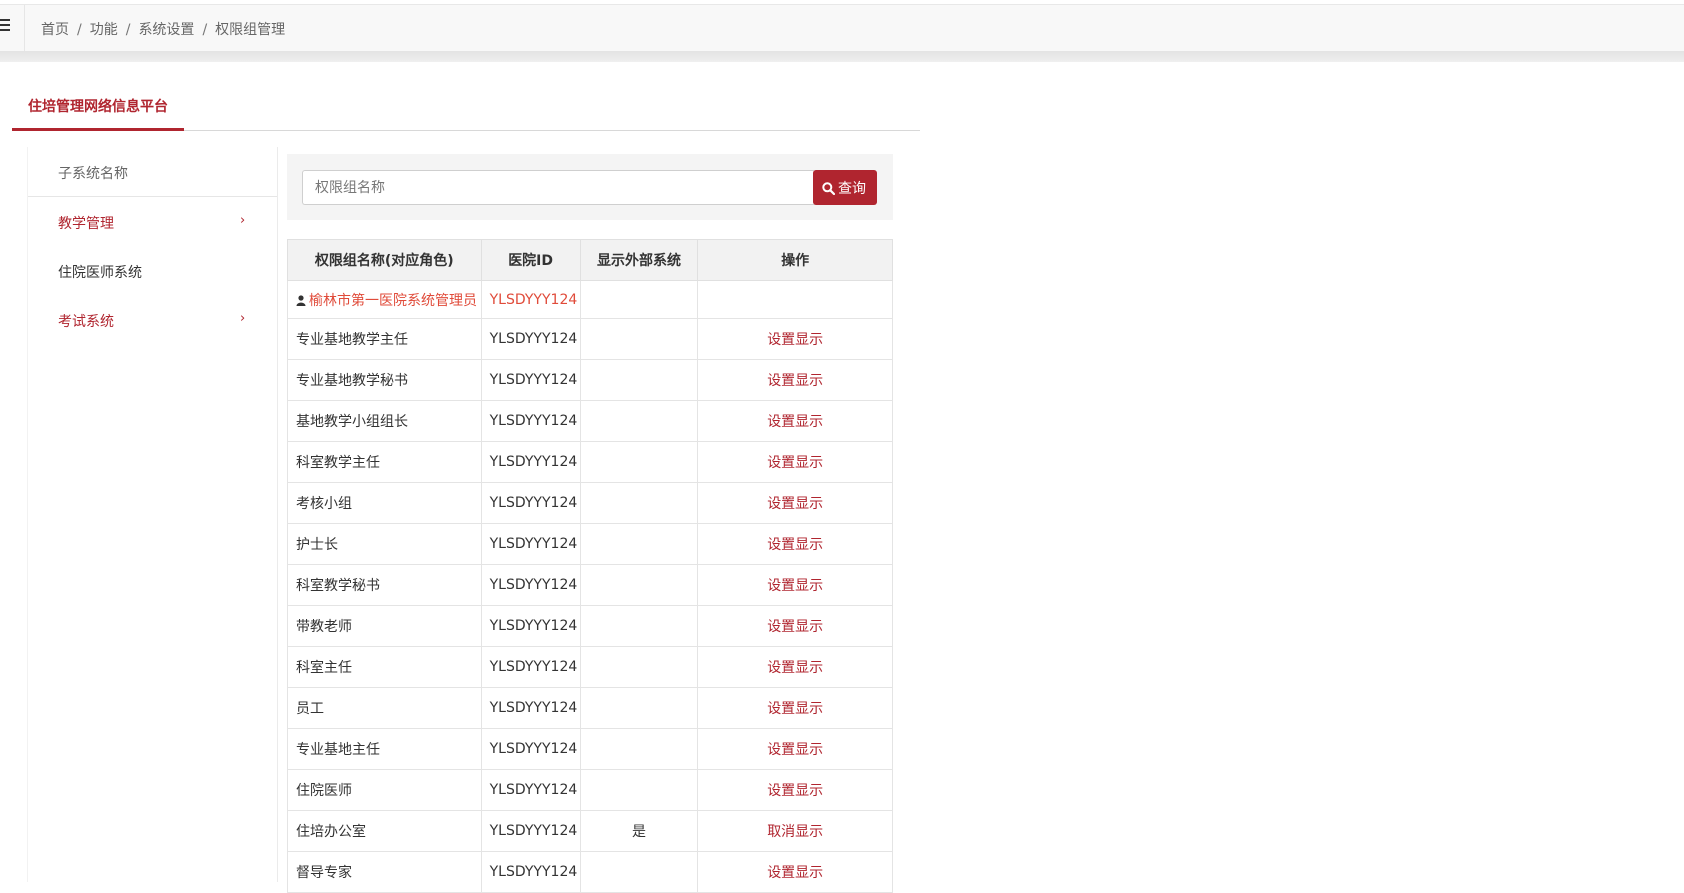 The image size is (1684, 893). I want to click on sidebar-item-resident: 住院医师系统, so click(152, 270).